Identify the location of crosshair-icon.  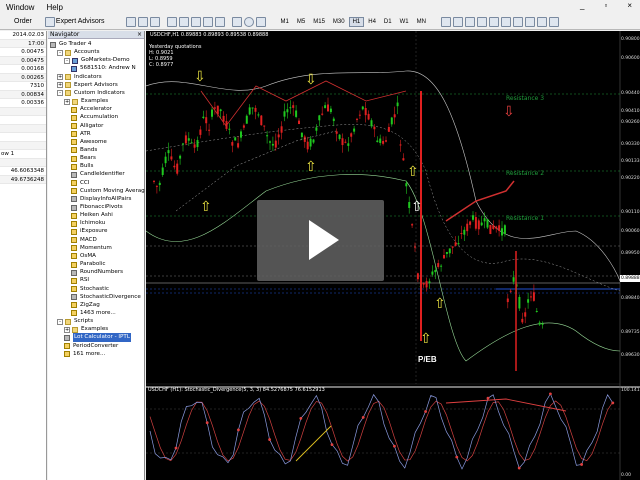
(457, 21).